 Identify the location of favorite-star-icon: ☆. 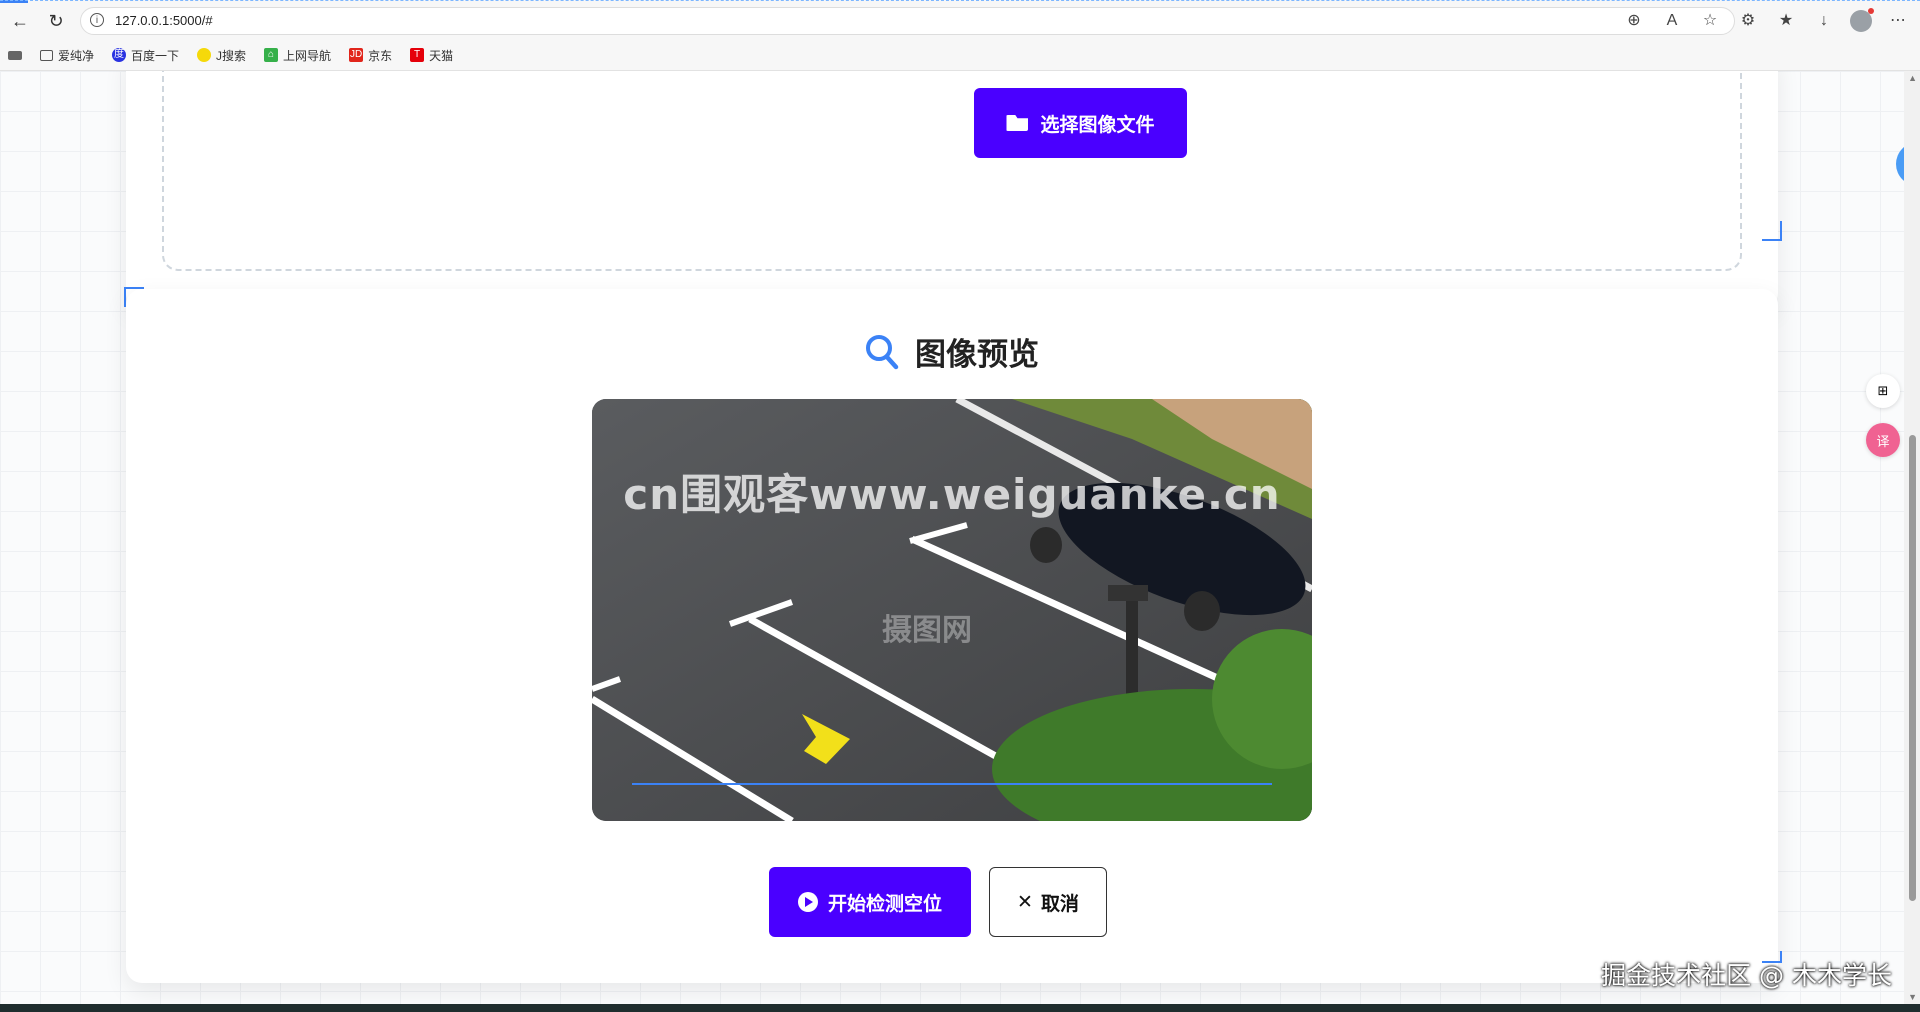
(1710, 21).